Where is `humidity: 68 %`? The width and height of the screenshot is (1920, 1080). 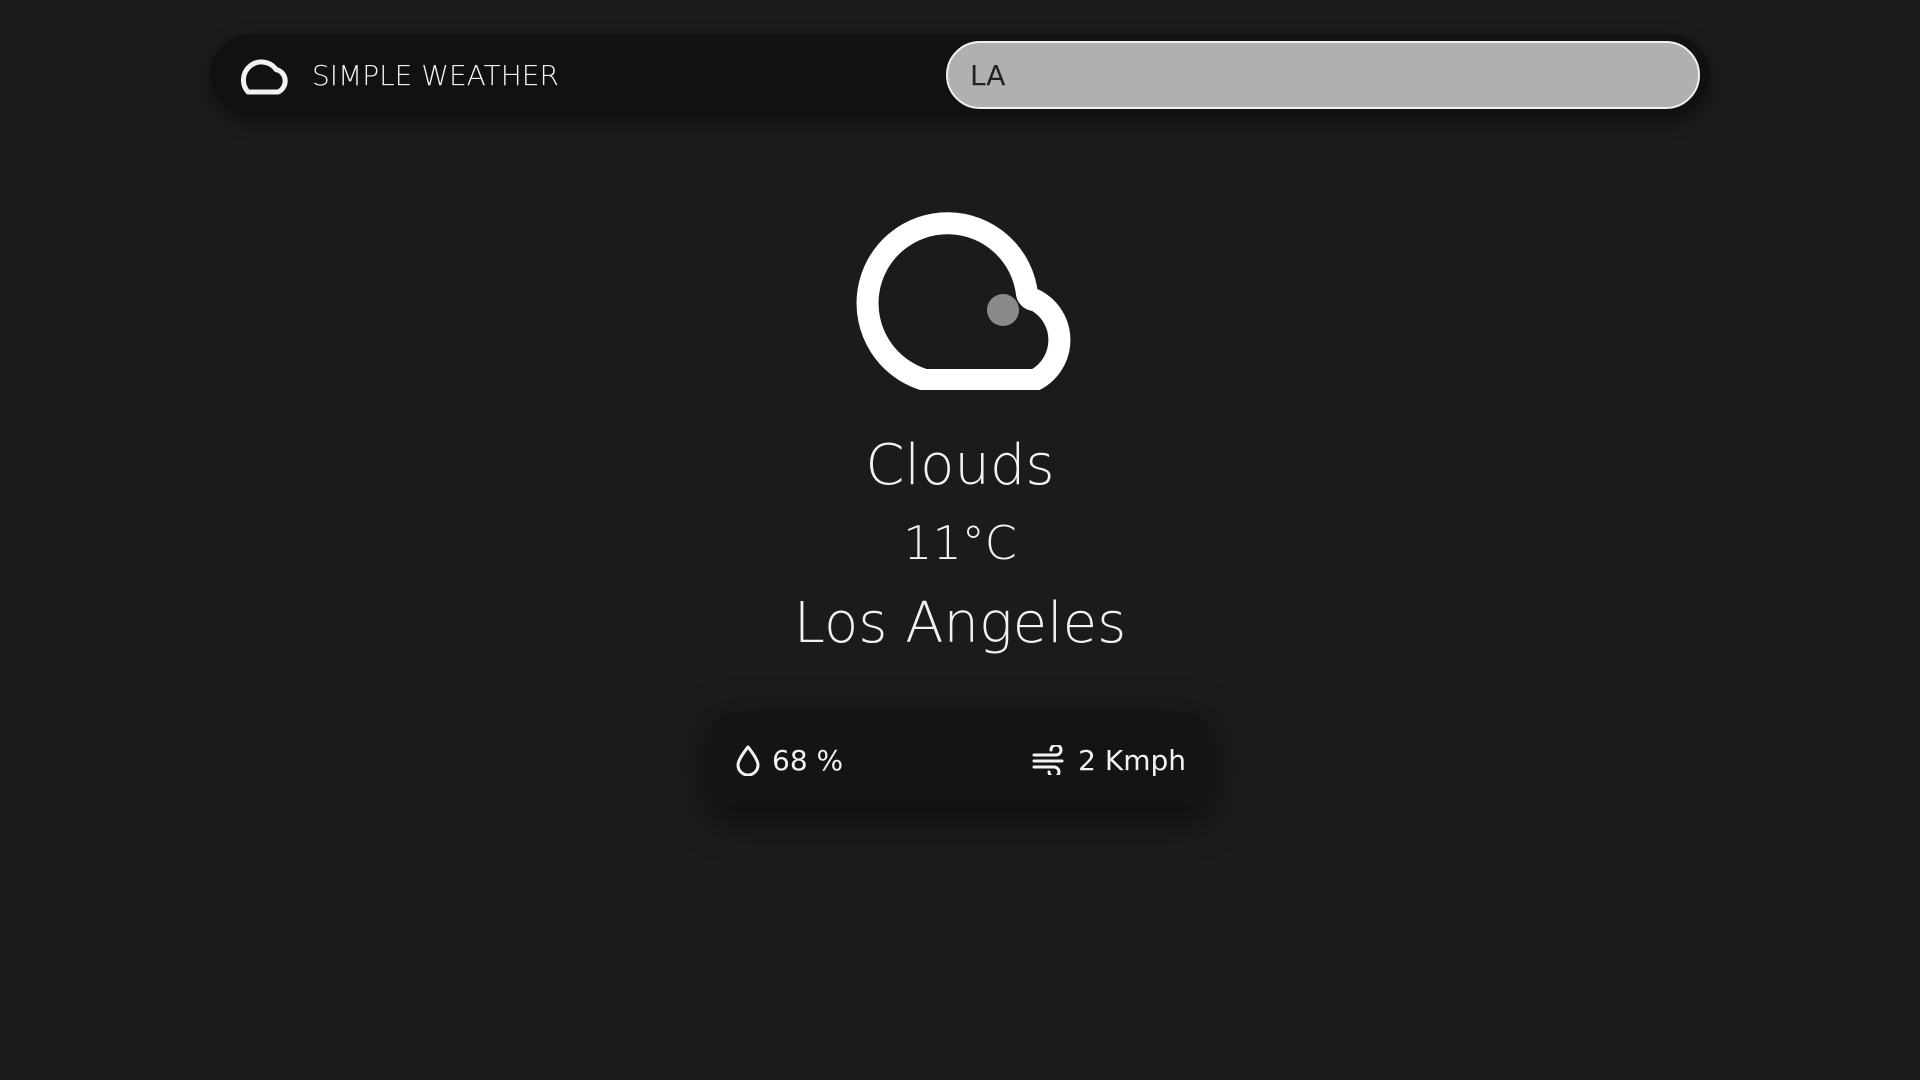 humidity: 68 % is located at coordinates (788, 760).